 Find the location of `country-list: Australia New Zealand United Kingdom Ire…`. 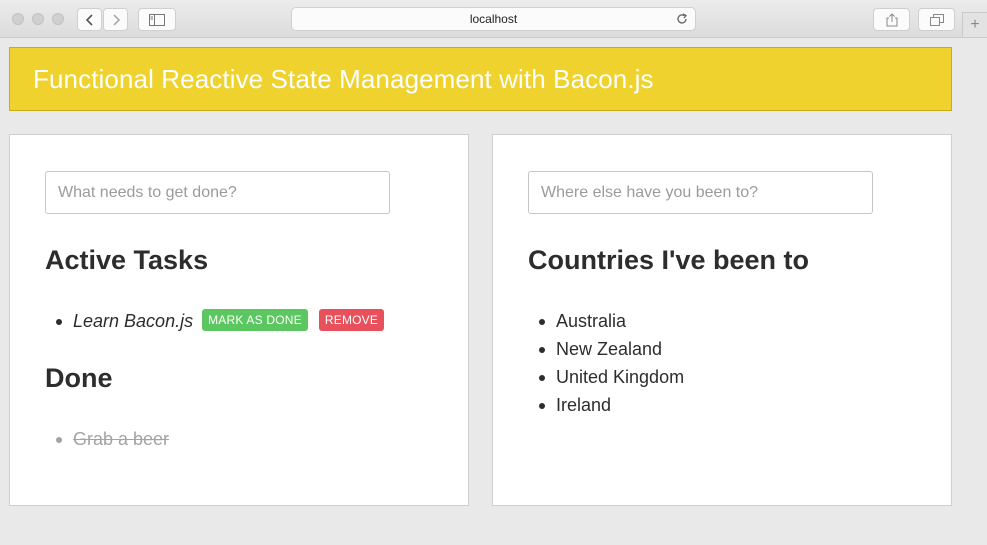

country-list: Australia New Zealand United Kingdom Ire… is located at coordinates (611, 363).